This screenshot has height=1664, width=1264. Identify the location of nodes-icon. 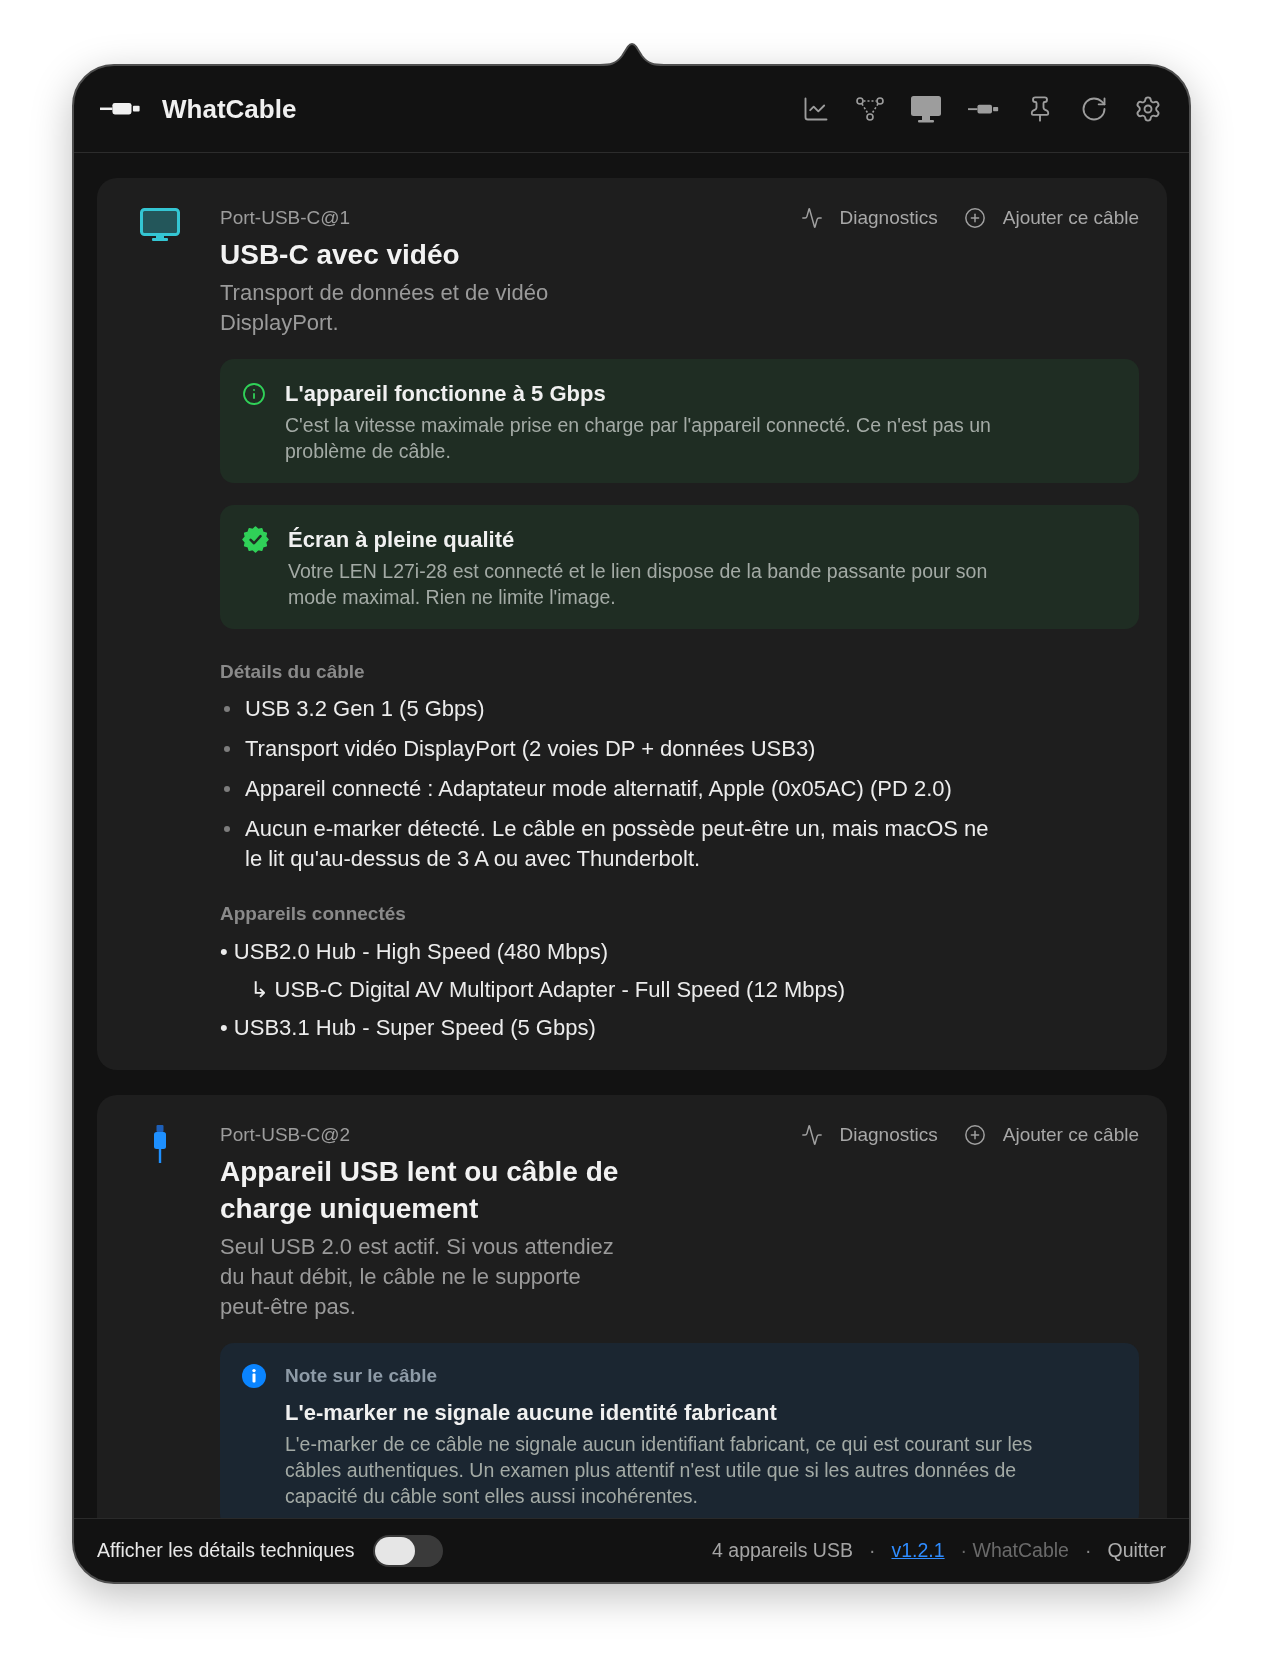
(870, 109).